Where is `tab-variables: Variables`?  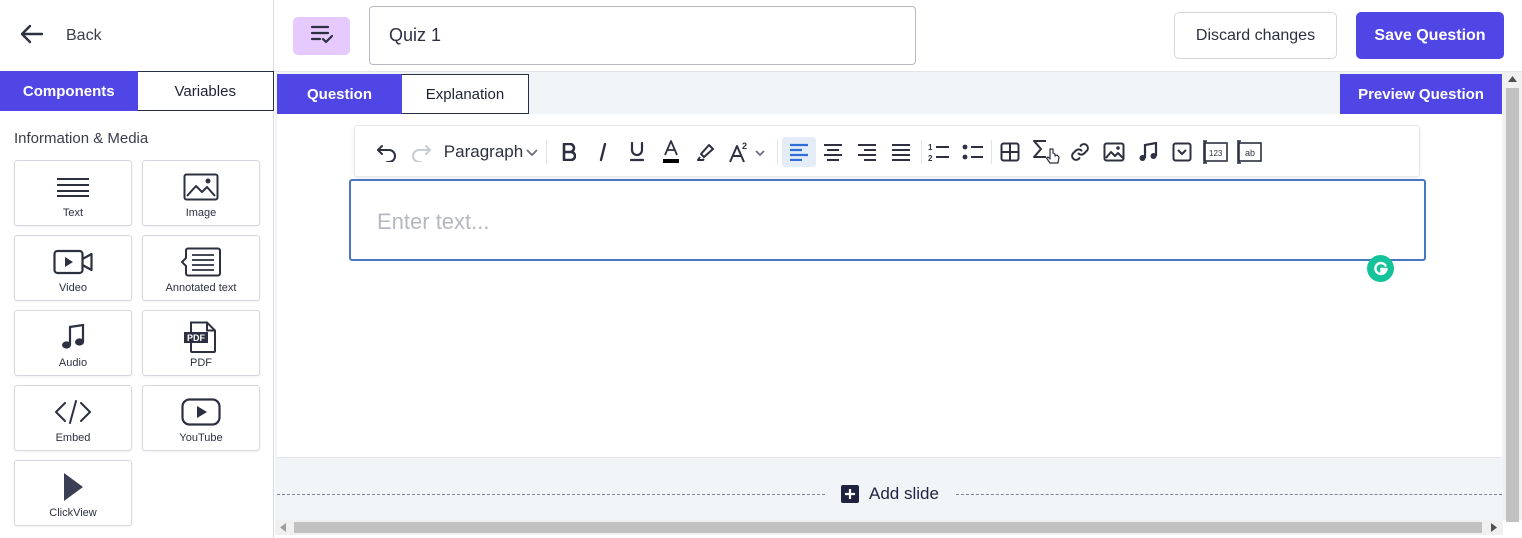 tab-variables: Variables is located at coordinates (205, 91).